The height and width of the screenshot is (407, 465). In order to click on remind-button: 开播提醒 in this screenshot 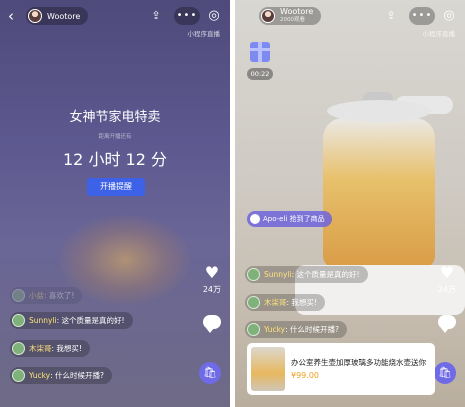, I will do `click(116, 187)`.